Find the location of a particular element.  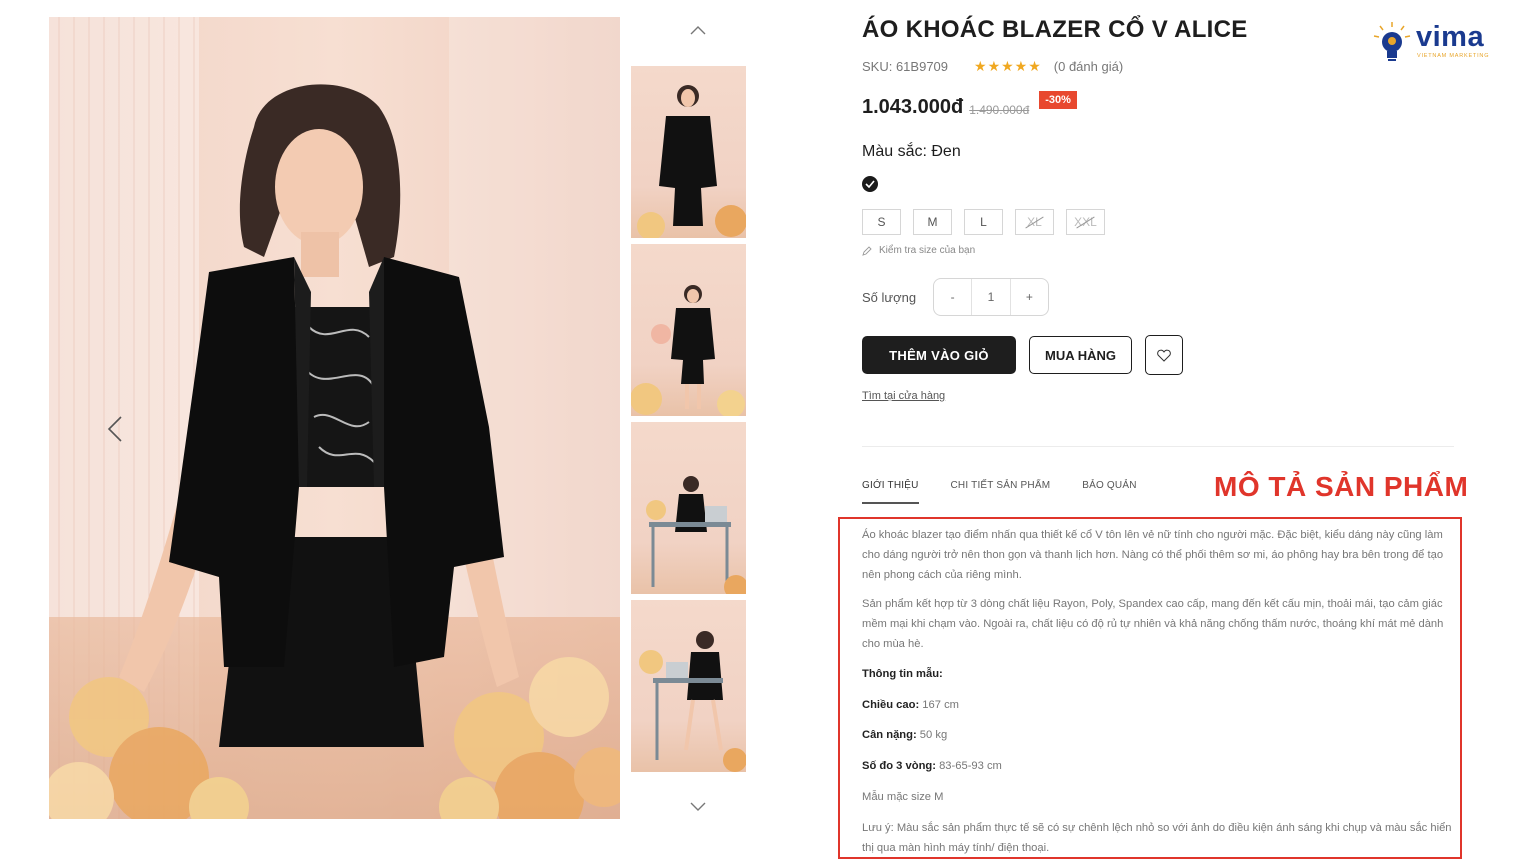

size-option-s: S is located at coordinates (881, 222).